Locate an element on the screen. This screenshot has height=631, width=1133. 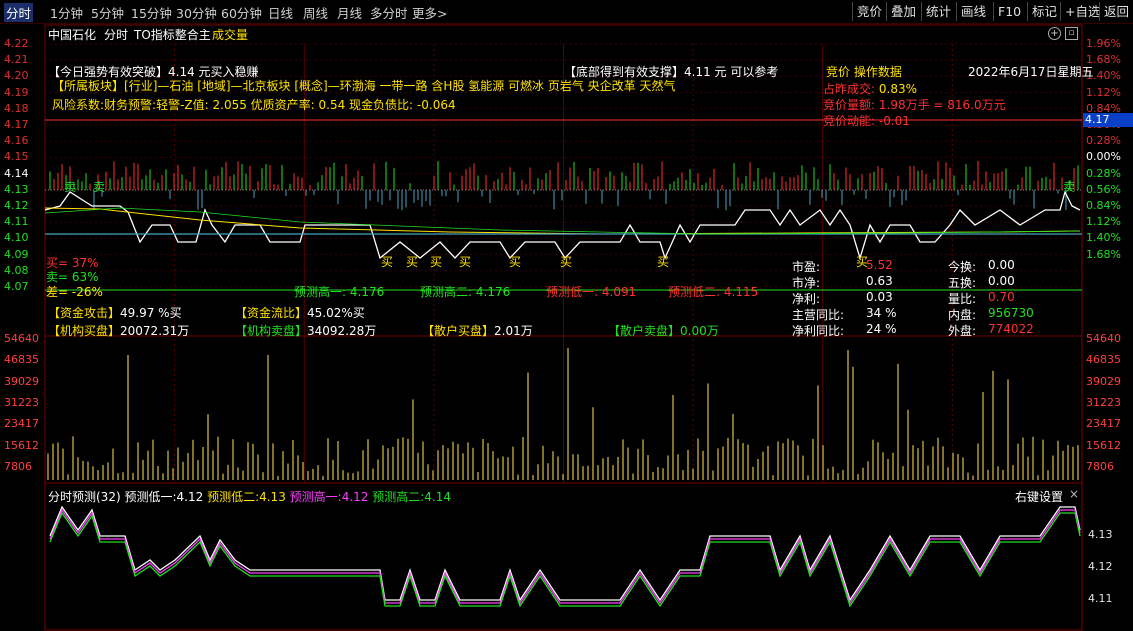
trade-date: 2022年6月17日星期五 is located at coordinates (1031, 72).